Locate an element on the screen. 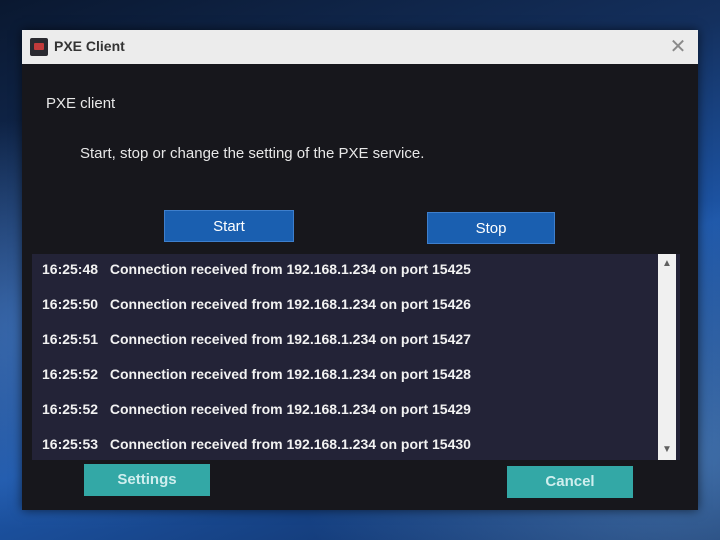 This screenshot has height=540, width=720. stop-button: Stop is located at coordinates (491, 228).